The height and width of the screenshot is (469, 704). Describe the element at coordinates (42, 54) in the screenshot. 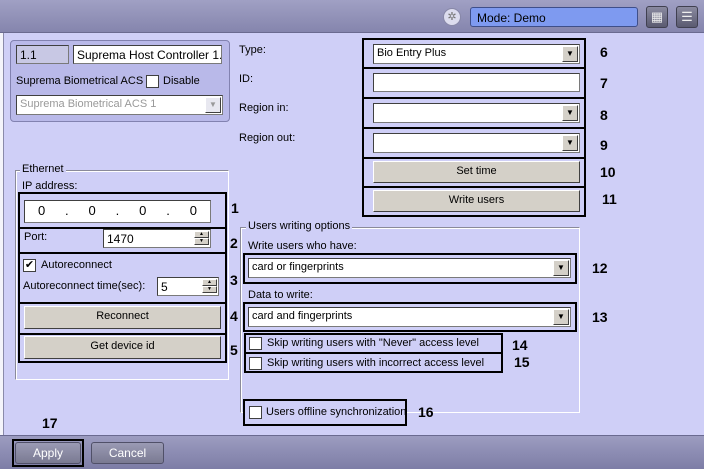

I see `device-id-field: 1.1` at that location.